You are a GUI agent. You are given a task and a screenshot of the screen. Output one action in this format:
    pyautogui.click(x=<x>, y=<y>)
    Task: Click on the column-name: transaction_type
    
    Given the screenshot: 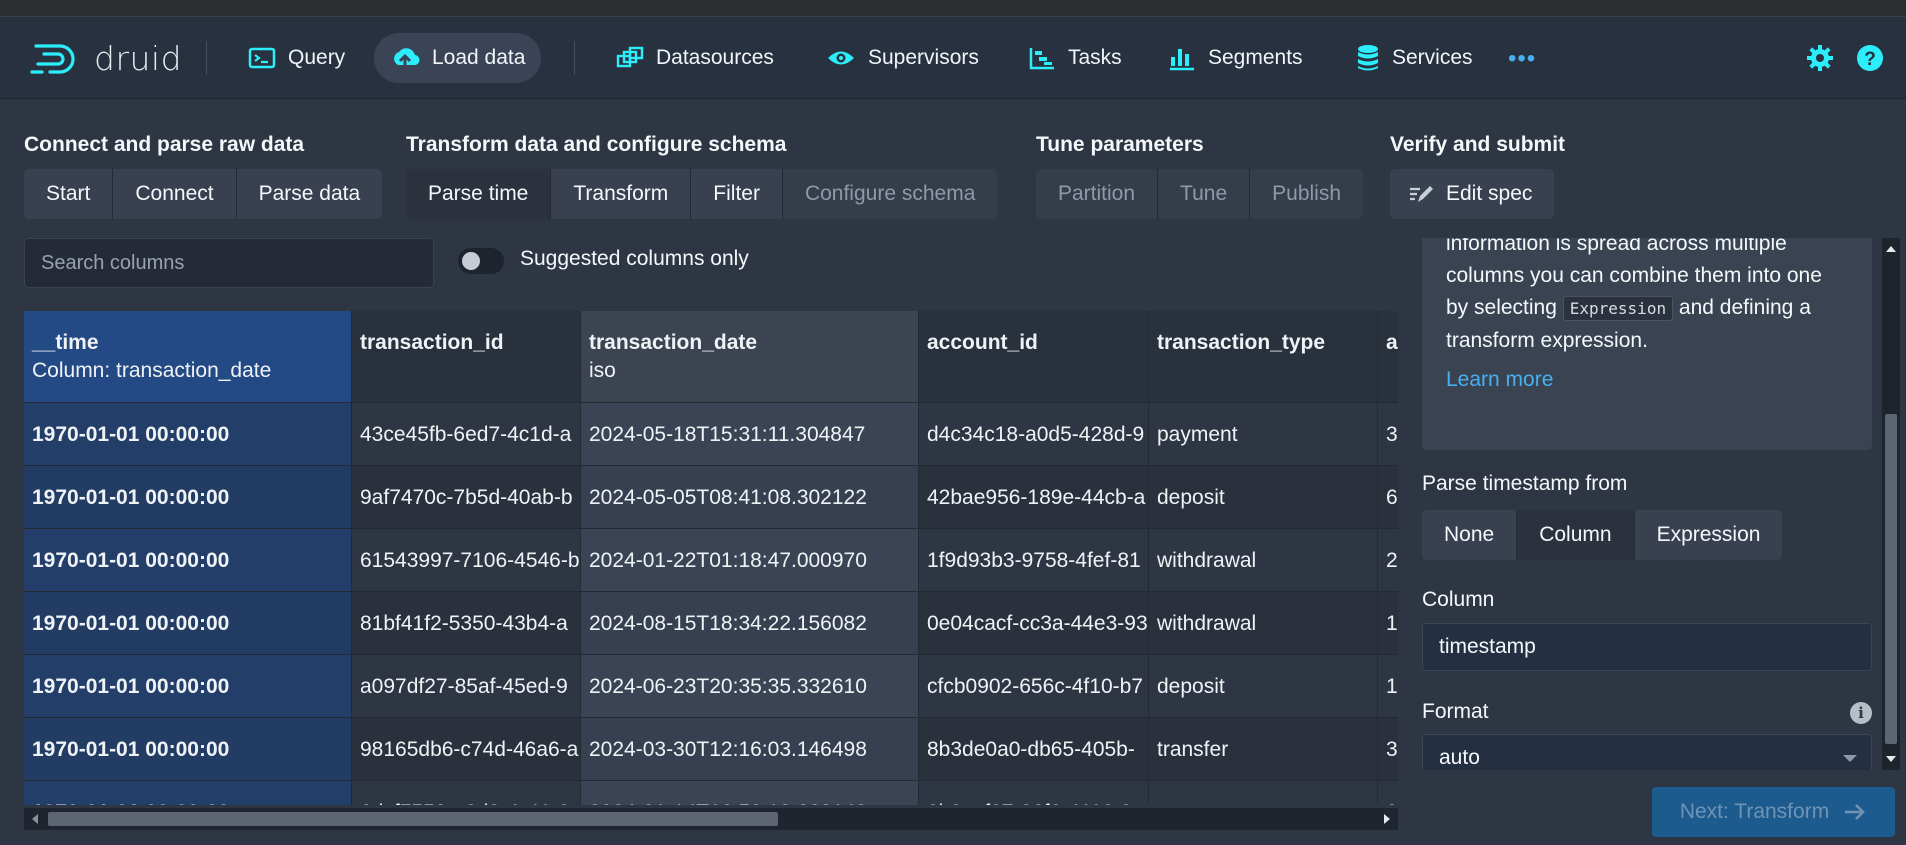 What is the action you would take?
    pyautogui.click(x=1241, y=342)
    